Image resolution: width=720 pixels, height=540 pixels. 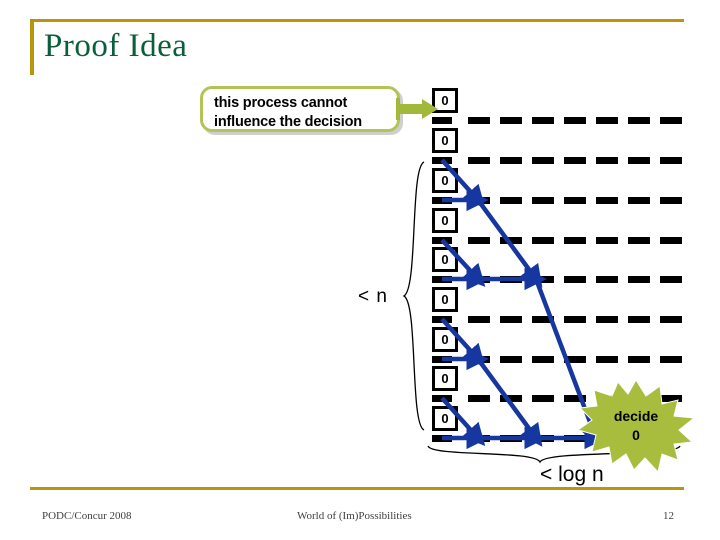 I want to click on process-box-4: 0, so click(x=445, y=220).